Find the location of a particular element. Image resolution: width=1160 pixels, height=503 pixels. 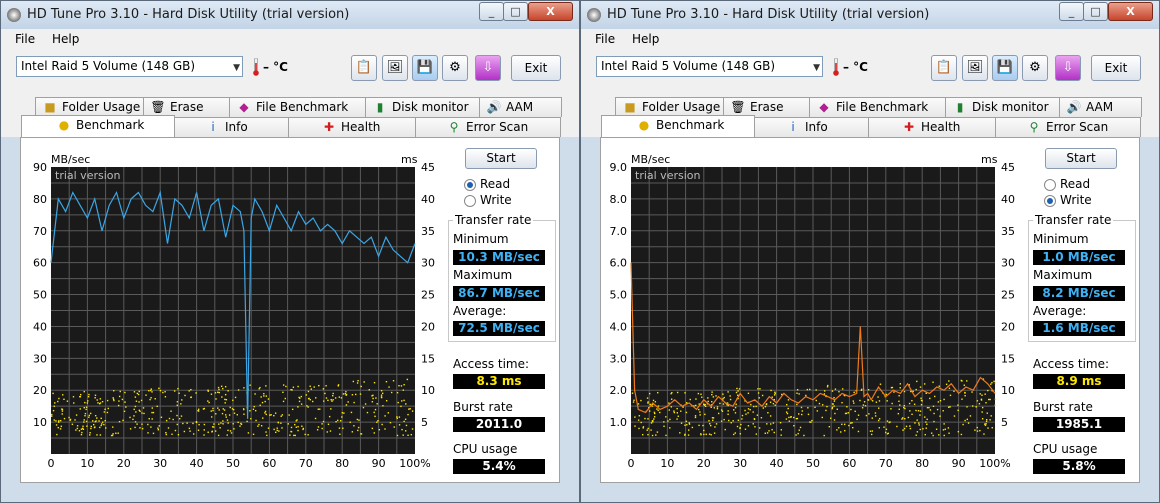

x-tick-label: 40 is located at coordinates (777, 463).